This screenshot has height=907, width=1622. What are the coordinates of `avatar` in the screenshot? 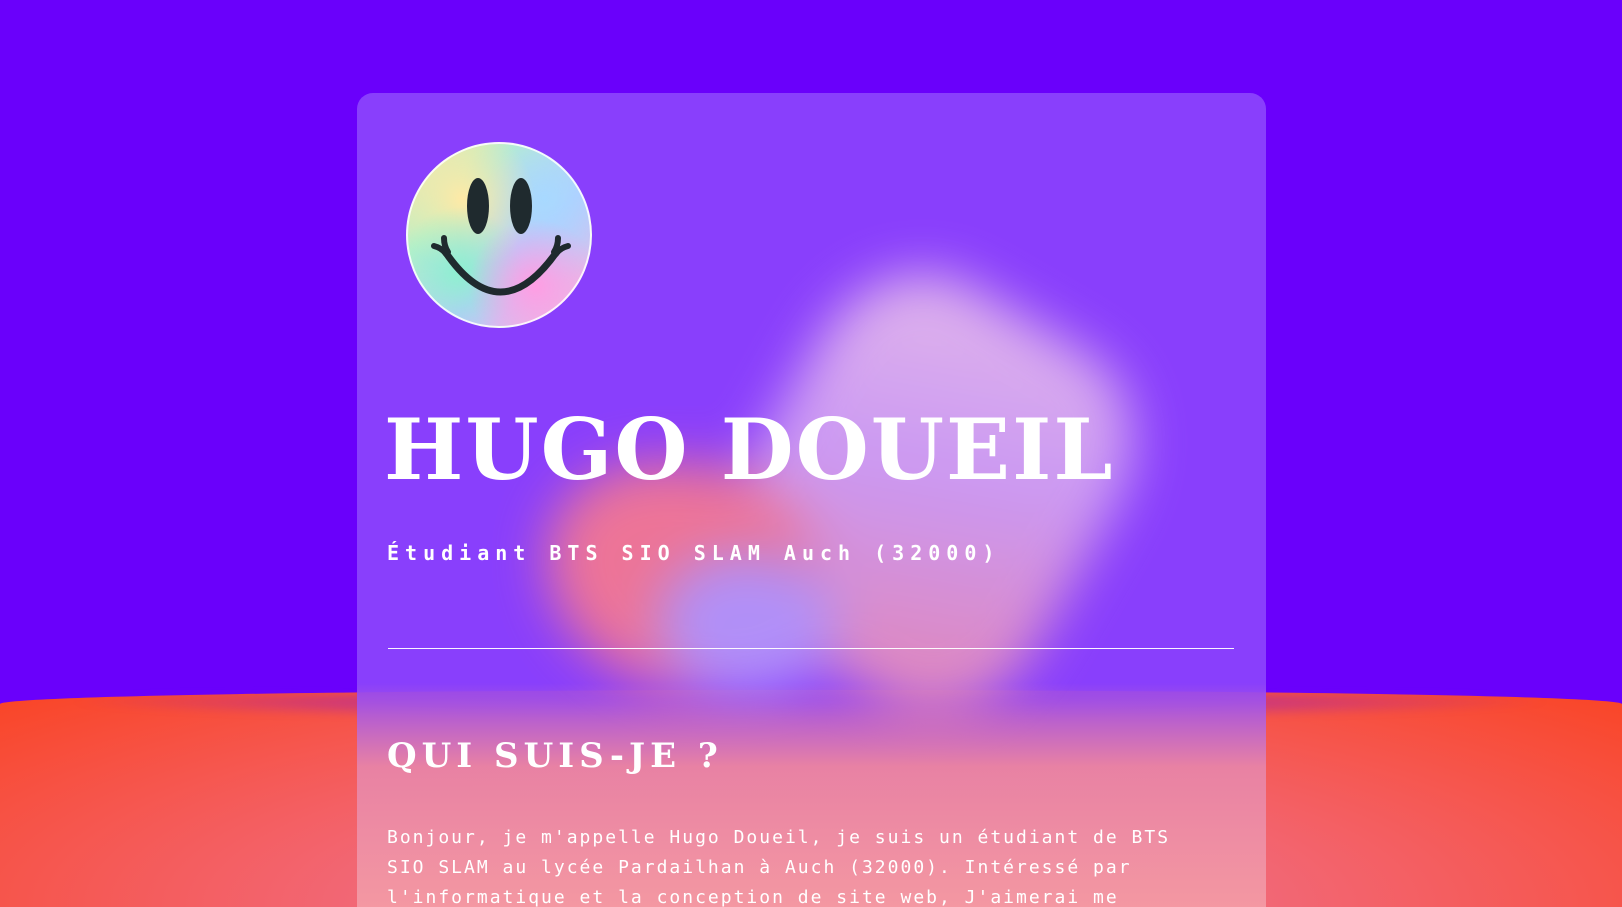 It's located at (499, 235).